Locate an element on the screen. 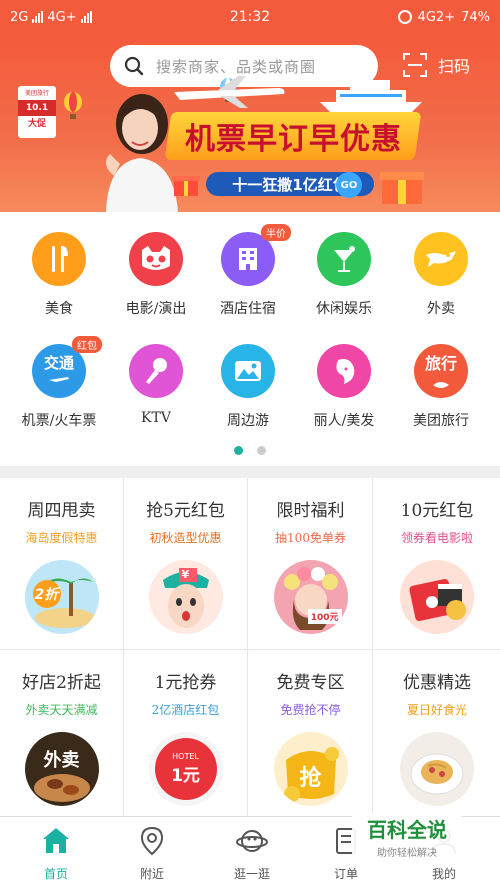 The height and width of the screenshot is (888, 500). search-icon is located at coordinates (134, 66).